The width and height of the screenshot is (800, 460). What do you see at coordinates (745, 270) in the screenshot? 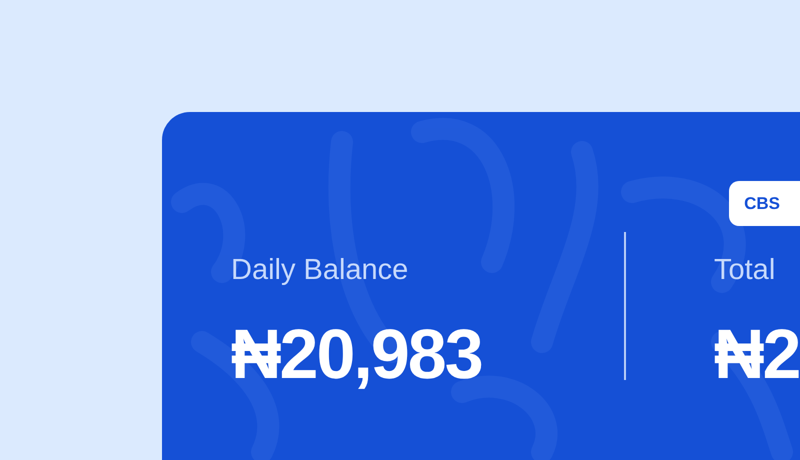
I see `stat-label: Total` at bounding box center [745, 270].